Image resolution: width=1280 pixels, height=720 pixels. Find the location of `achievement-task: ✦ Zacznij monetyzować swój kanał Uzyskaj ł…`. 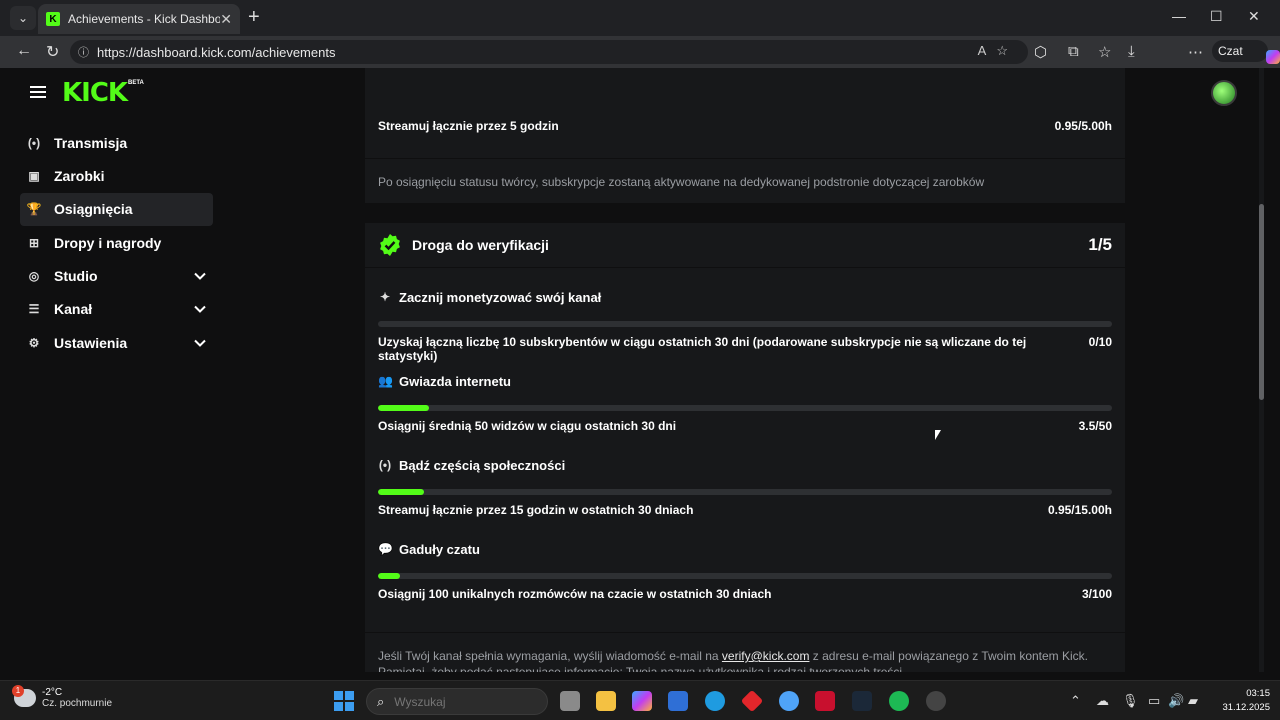

achievement-task: ✦ Zacznij monetyzować swój kanał Uzyskaj ł… is located at coordinates (745, 326).